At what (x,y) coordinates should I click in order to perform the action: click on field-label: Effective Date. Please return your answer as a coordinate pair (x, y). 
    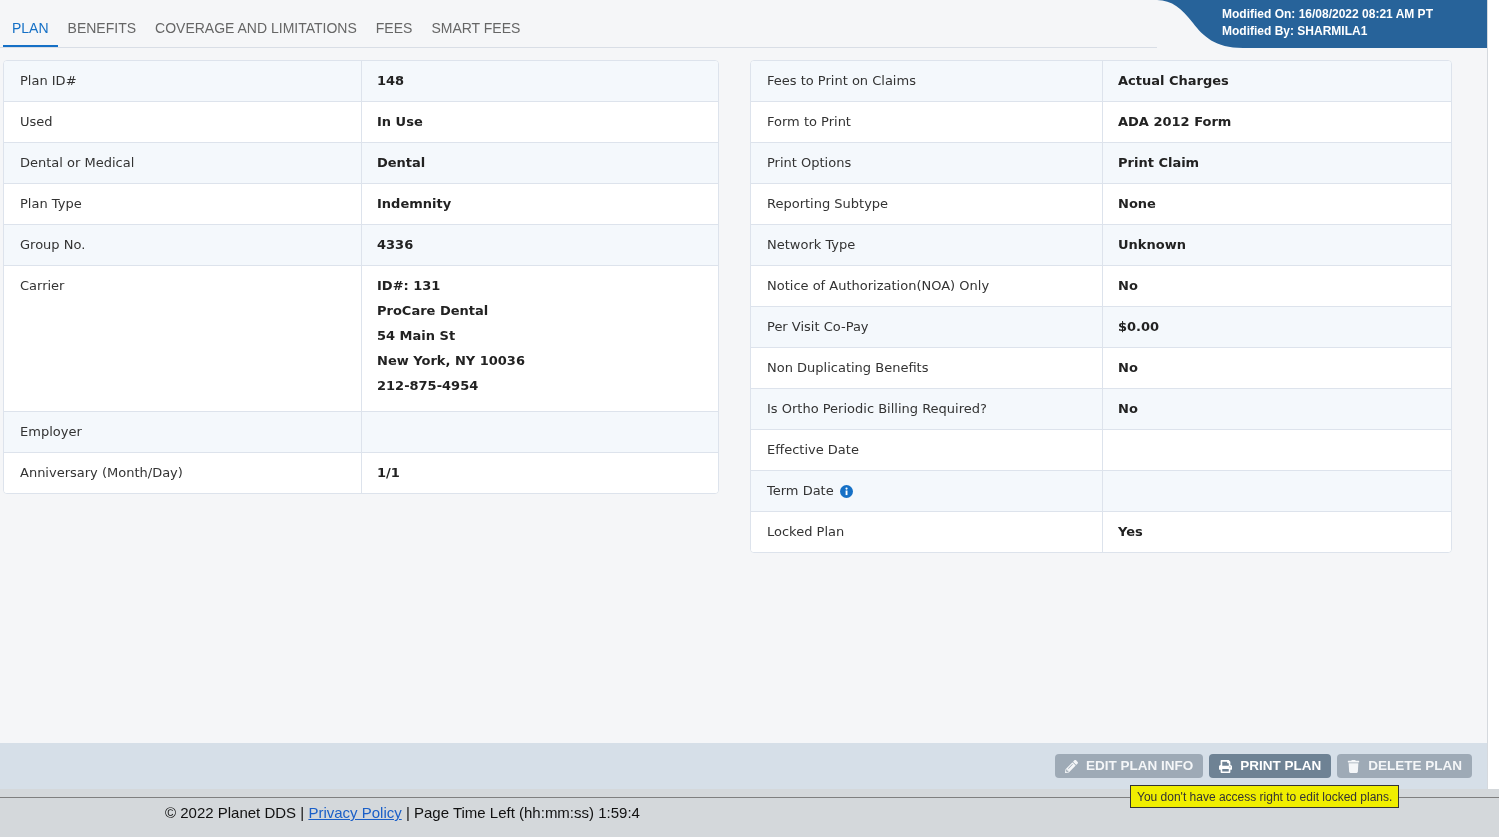
    Looking at the image, I should click on (813, 450).